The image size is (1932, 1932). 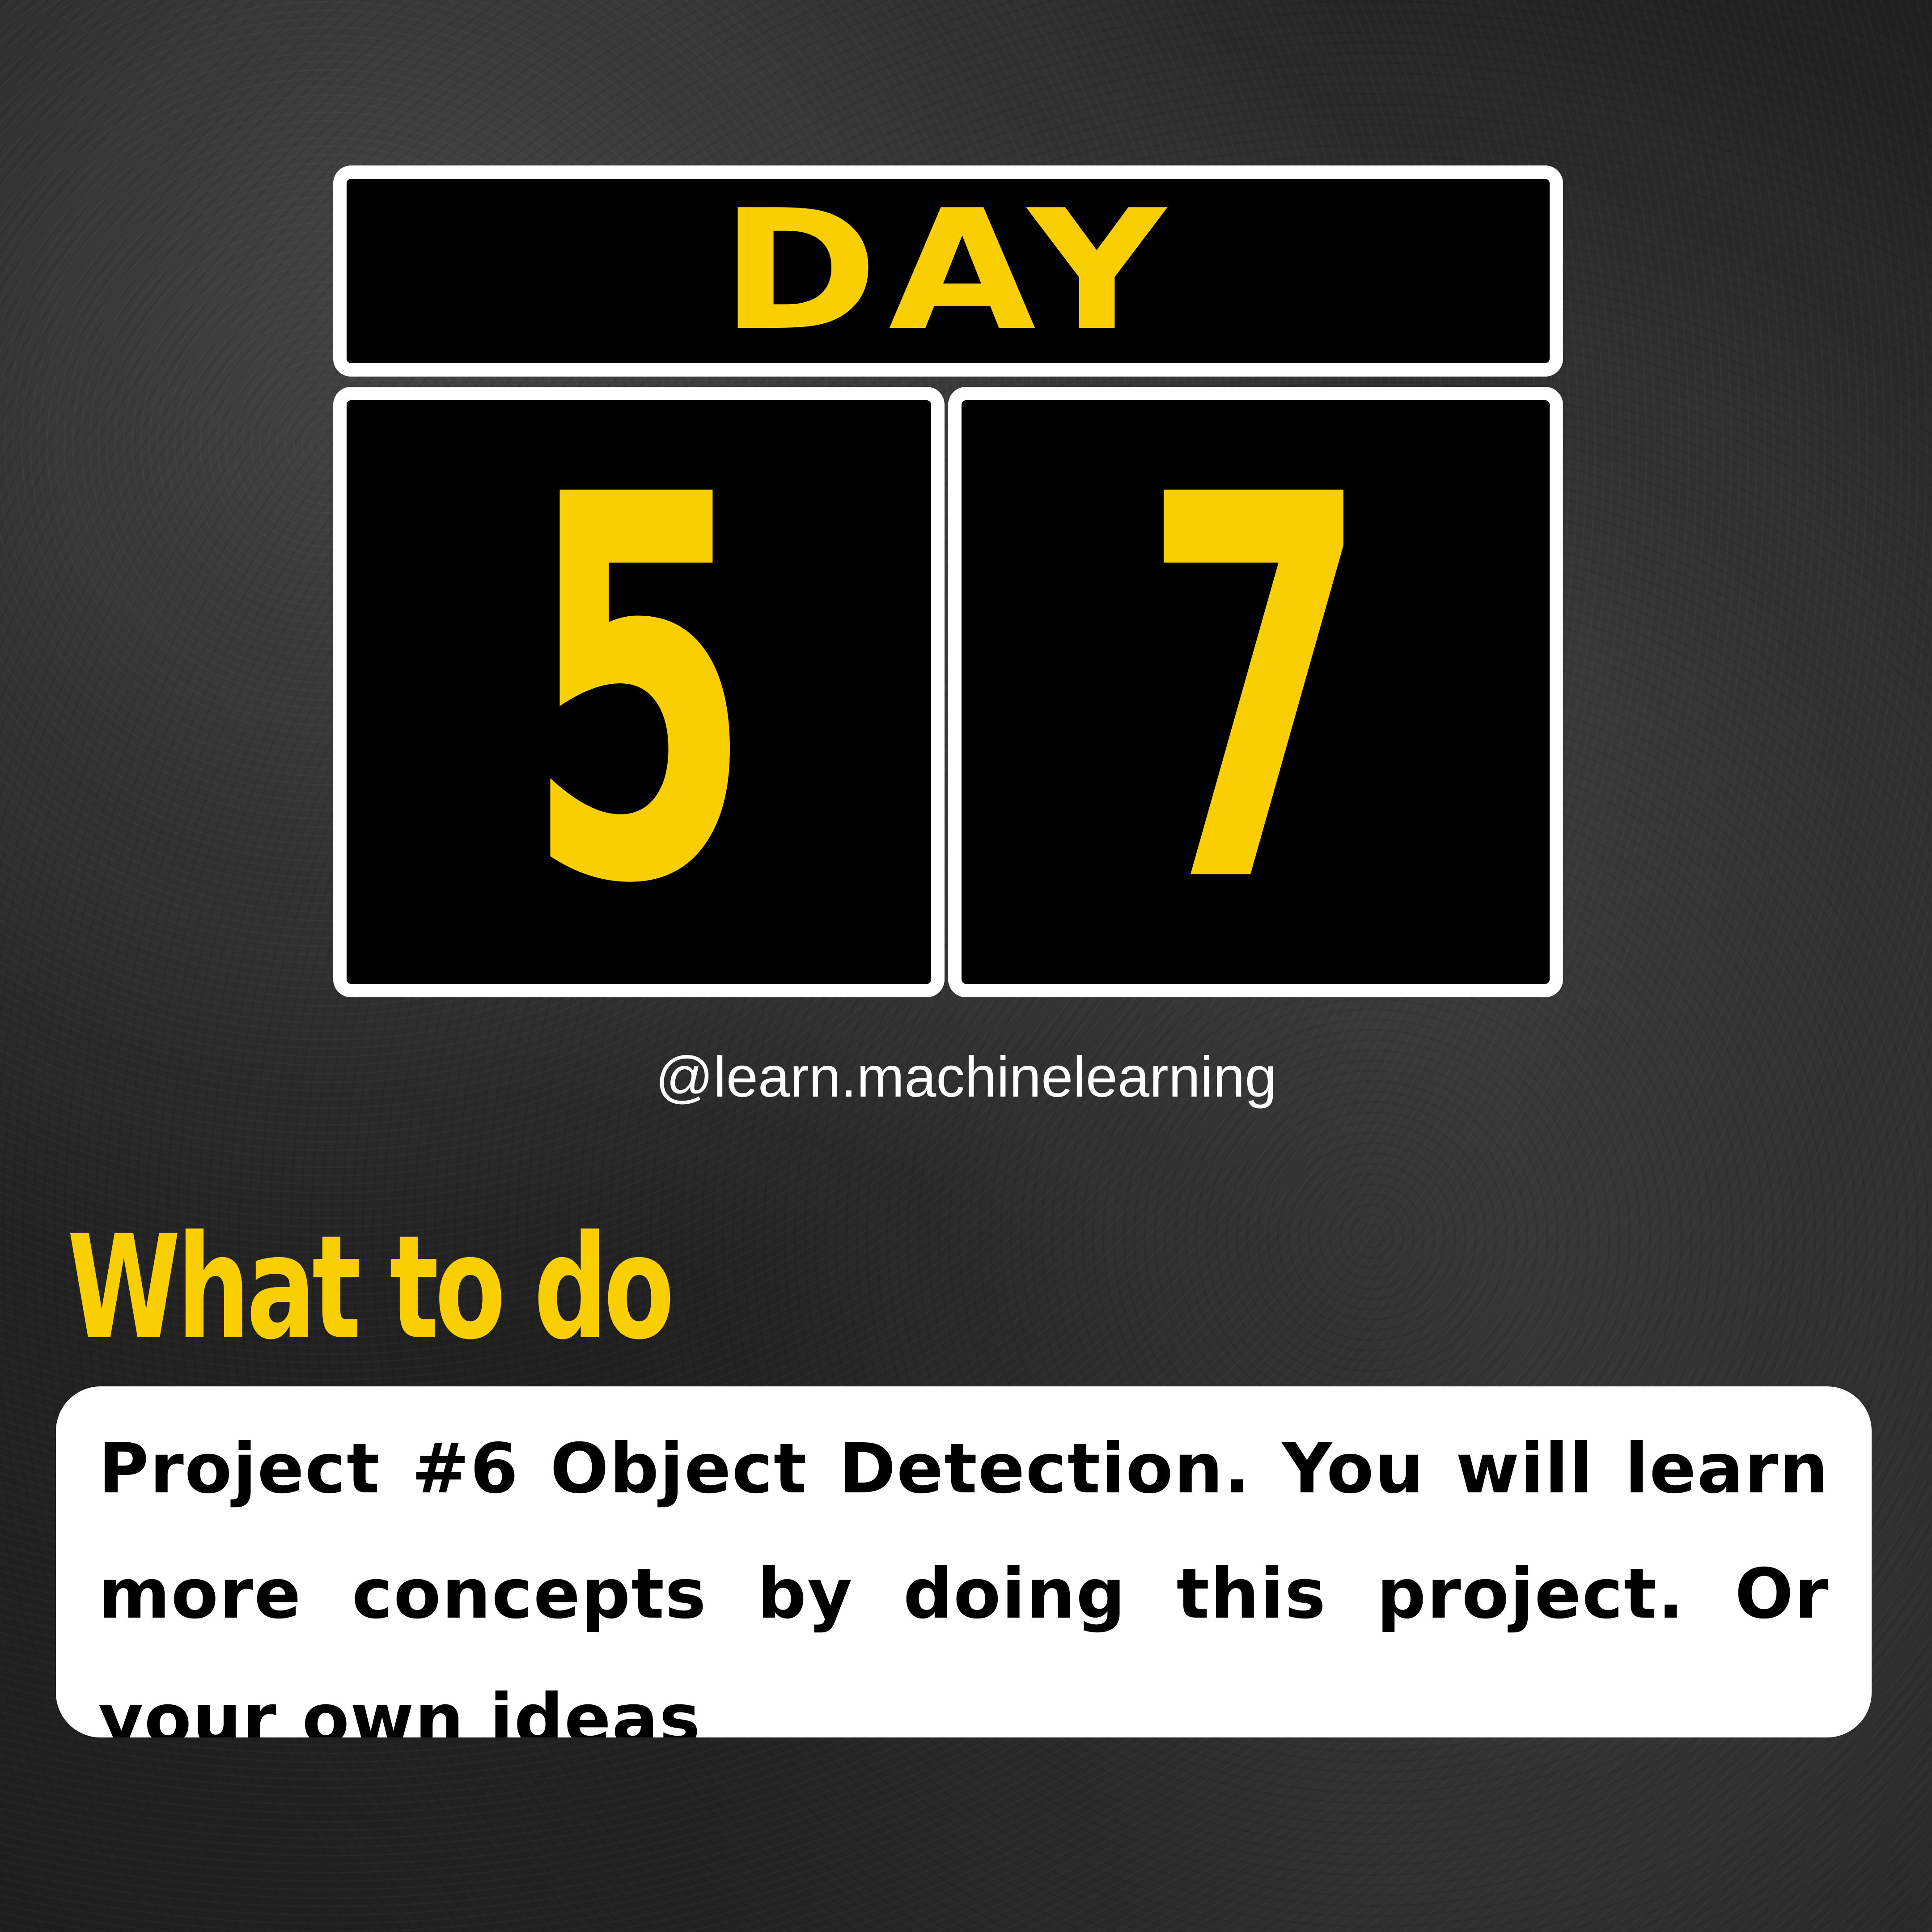 I want to click on day-label: DAY, so click(x=948, y=271).